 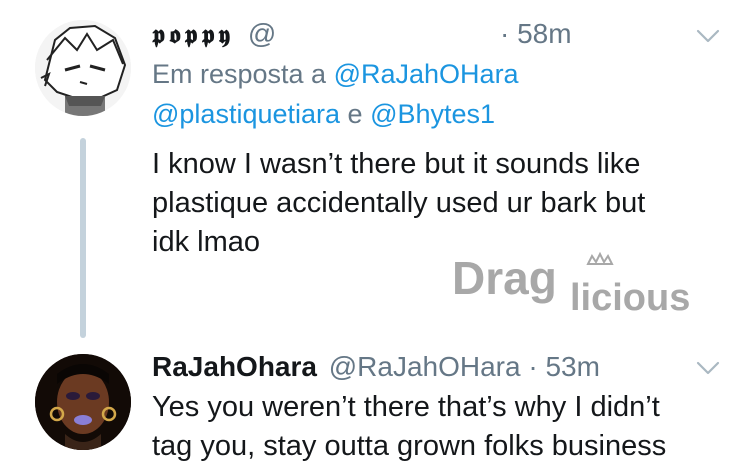 I want to click on user-handle: @, so click(x=262, y=33).